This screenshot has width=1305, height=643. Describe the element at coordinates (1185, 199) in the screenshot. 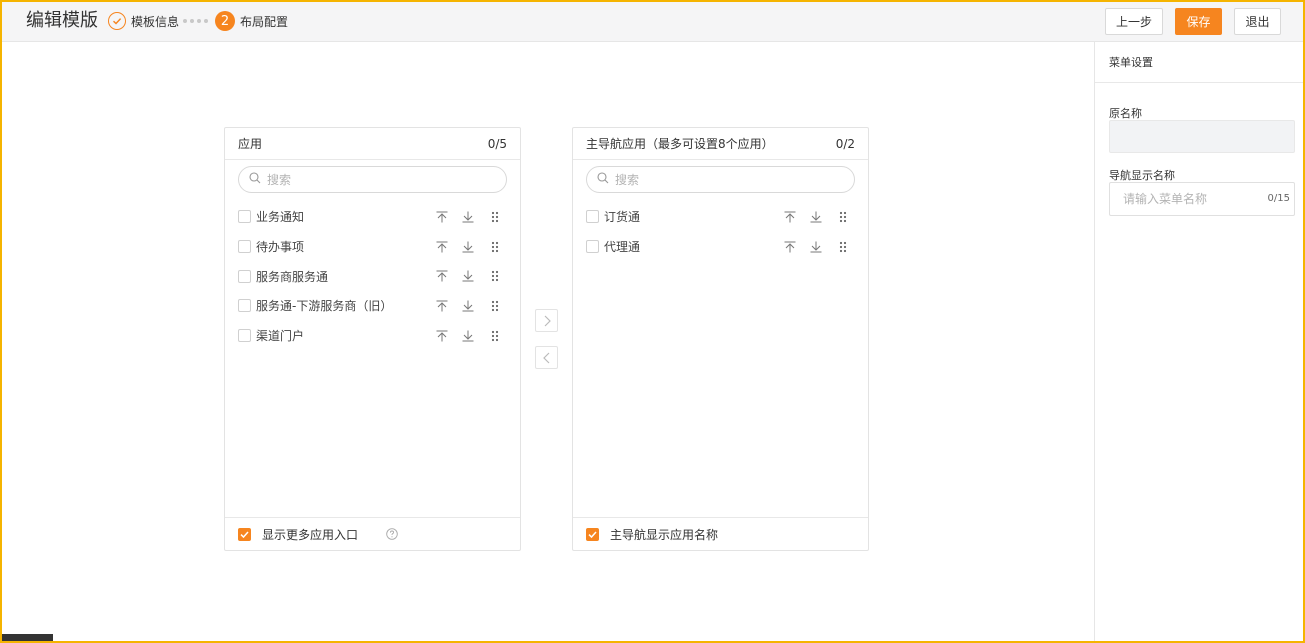

I see `display-name-input` at that location.